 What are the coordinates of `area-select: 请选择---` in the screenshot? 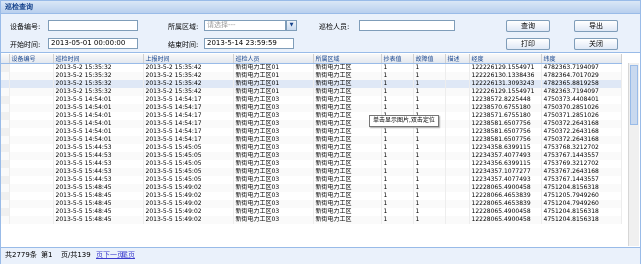 It's located at (245, 25).